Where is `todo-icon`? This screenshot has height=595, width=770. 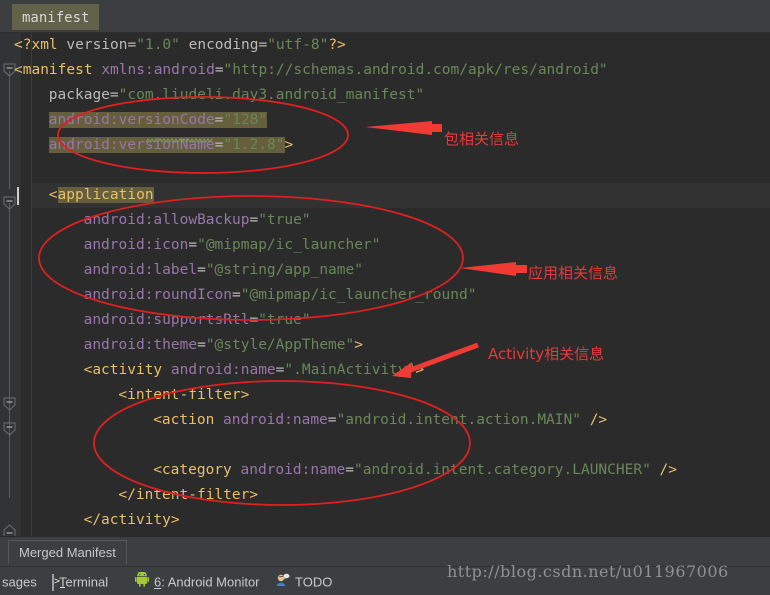
todo-icon is located at coordinates (282, 583).